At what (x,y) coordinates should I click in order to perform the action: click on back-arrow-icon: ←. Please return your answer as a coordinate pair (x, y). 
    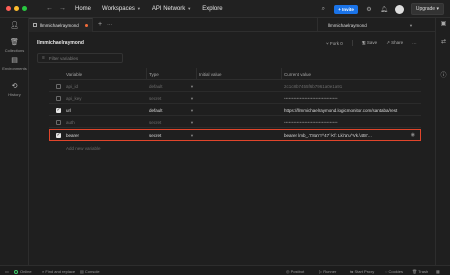
    Looking at the image, I should click on (49, 8).